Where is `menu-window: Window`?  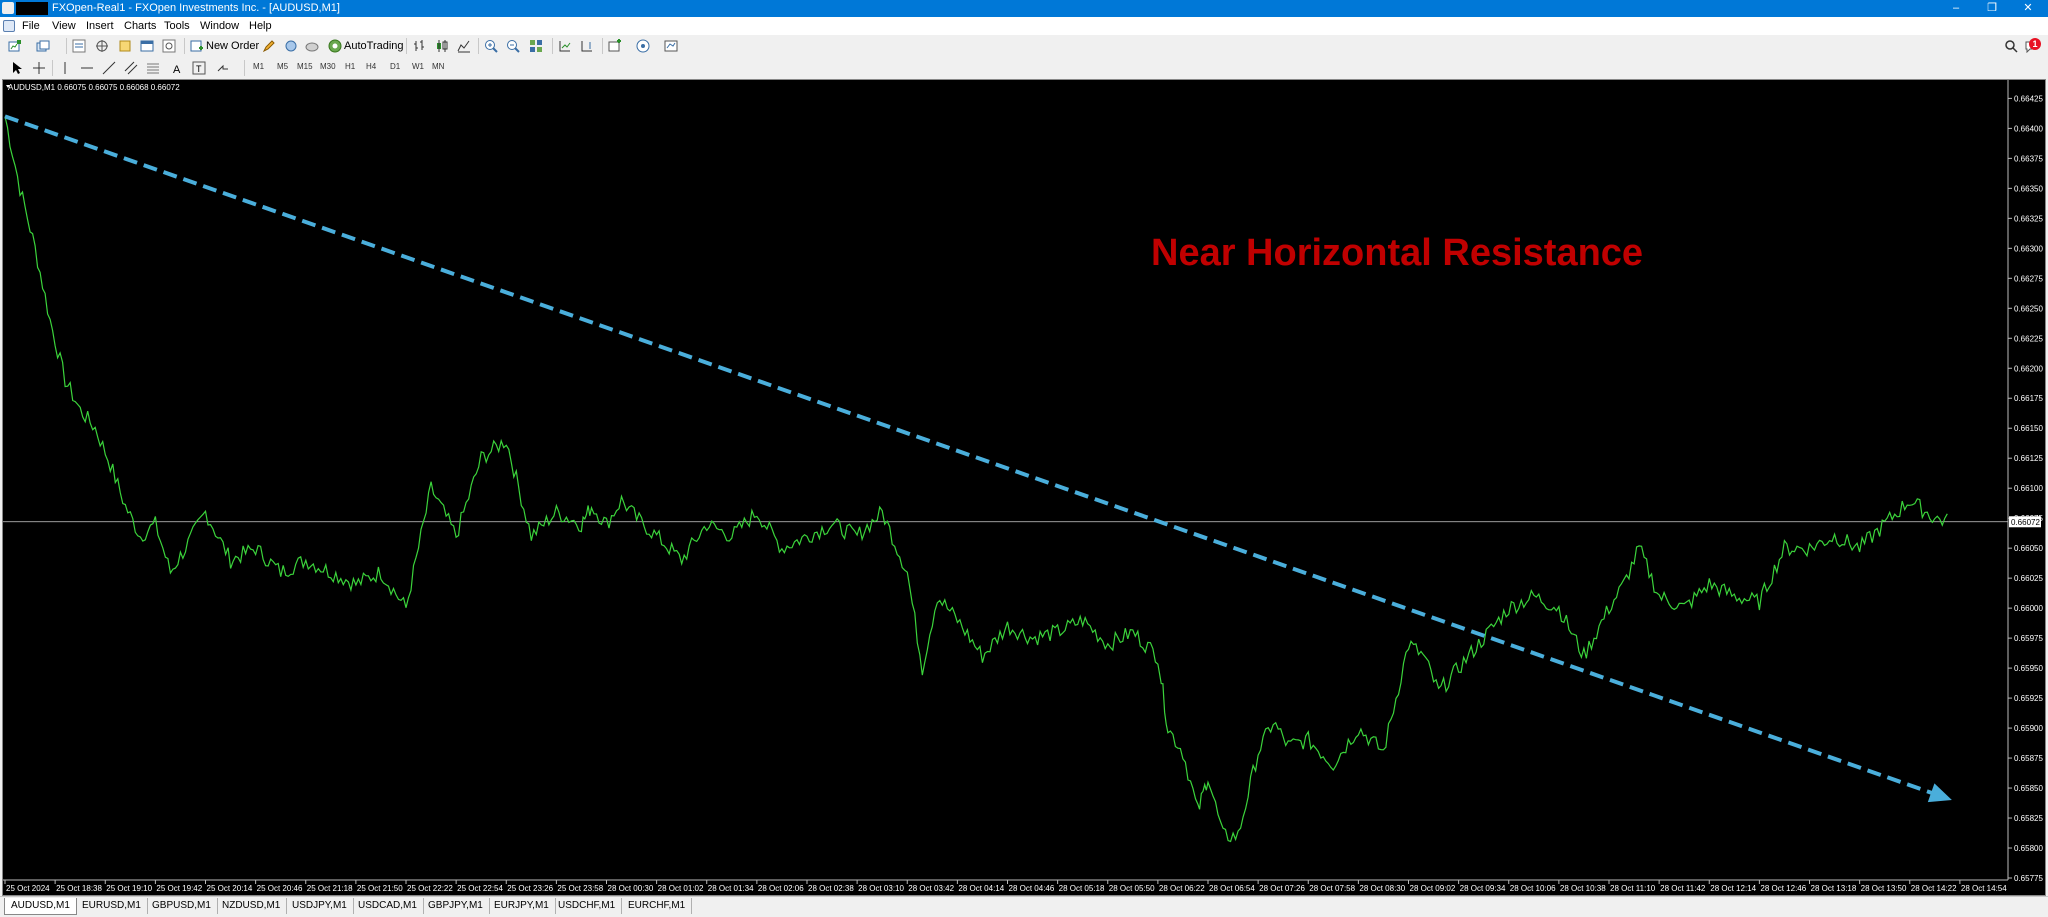
menu-window: Window is located at coordinates (219, 26).